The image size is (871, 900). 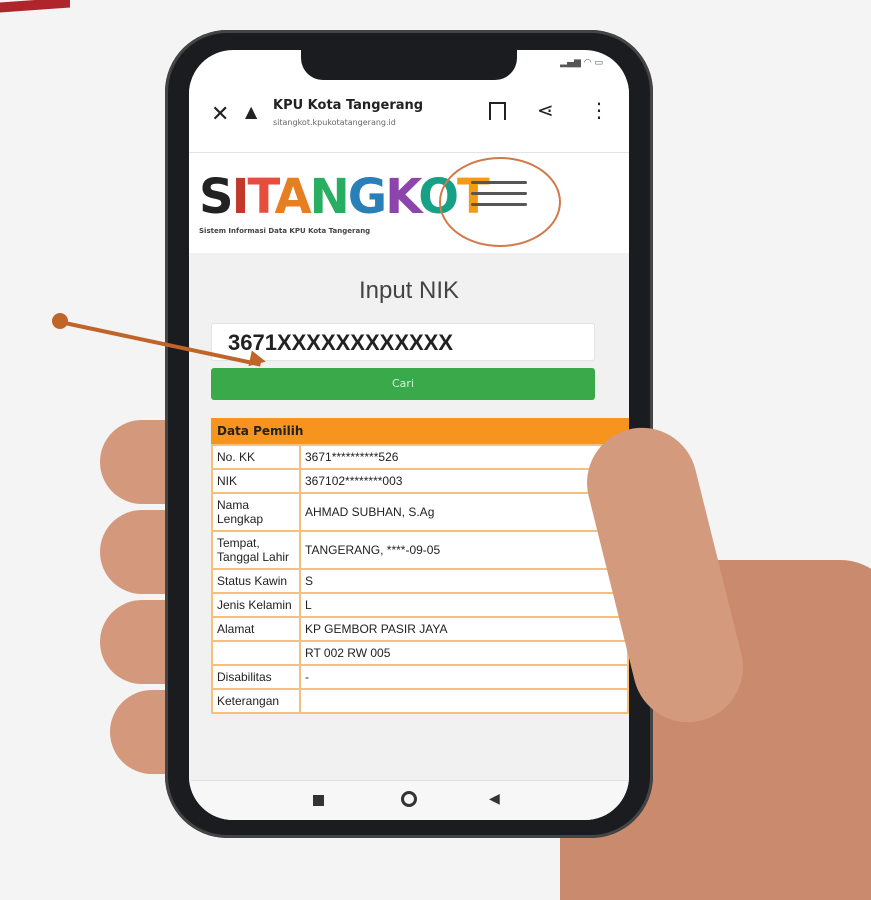 What do you see at coordinates (256, 481) in the screenshot?
I see `row-label: NIK` at bounding box center [256, 481].